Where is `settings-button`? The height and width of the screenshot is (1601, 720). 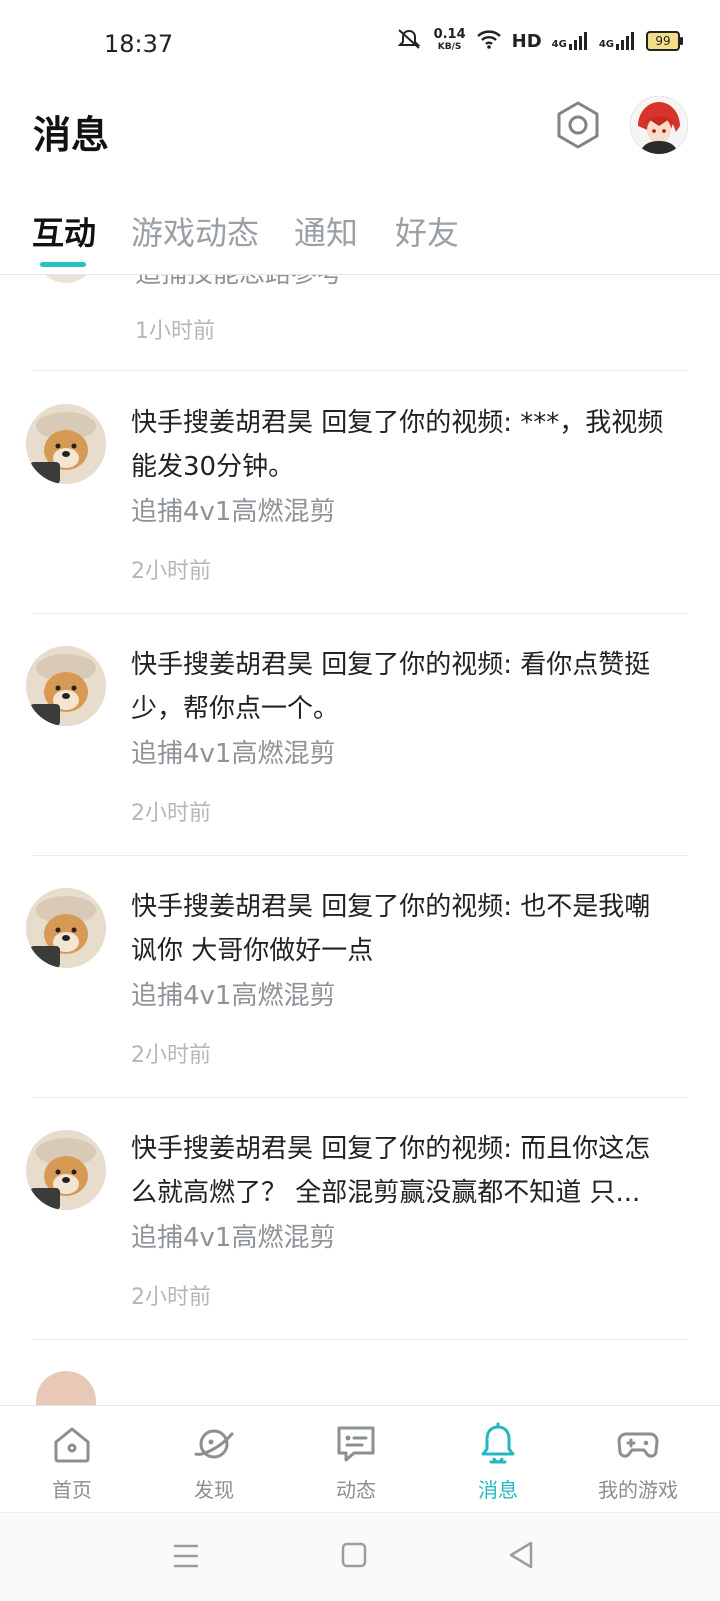 settings-button is located at coordinates (578, 125).